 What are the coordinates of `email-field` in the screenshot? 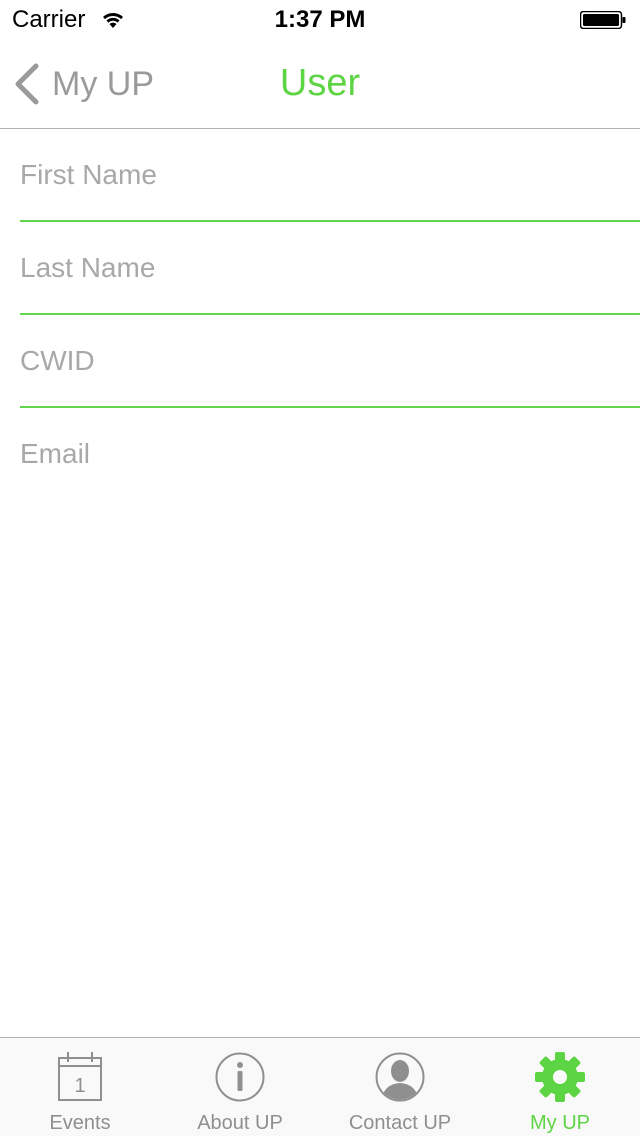 It's located at (320, 454).